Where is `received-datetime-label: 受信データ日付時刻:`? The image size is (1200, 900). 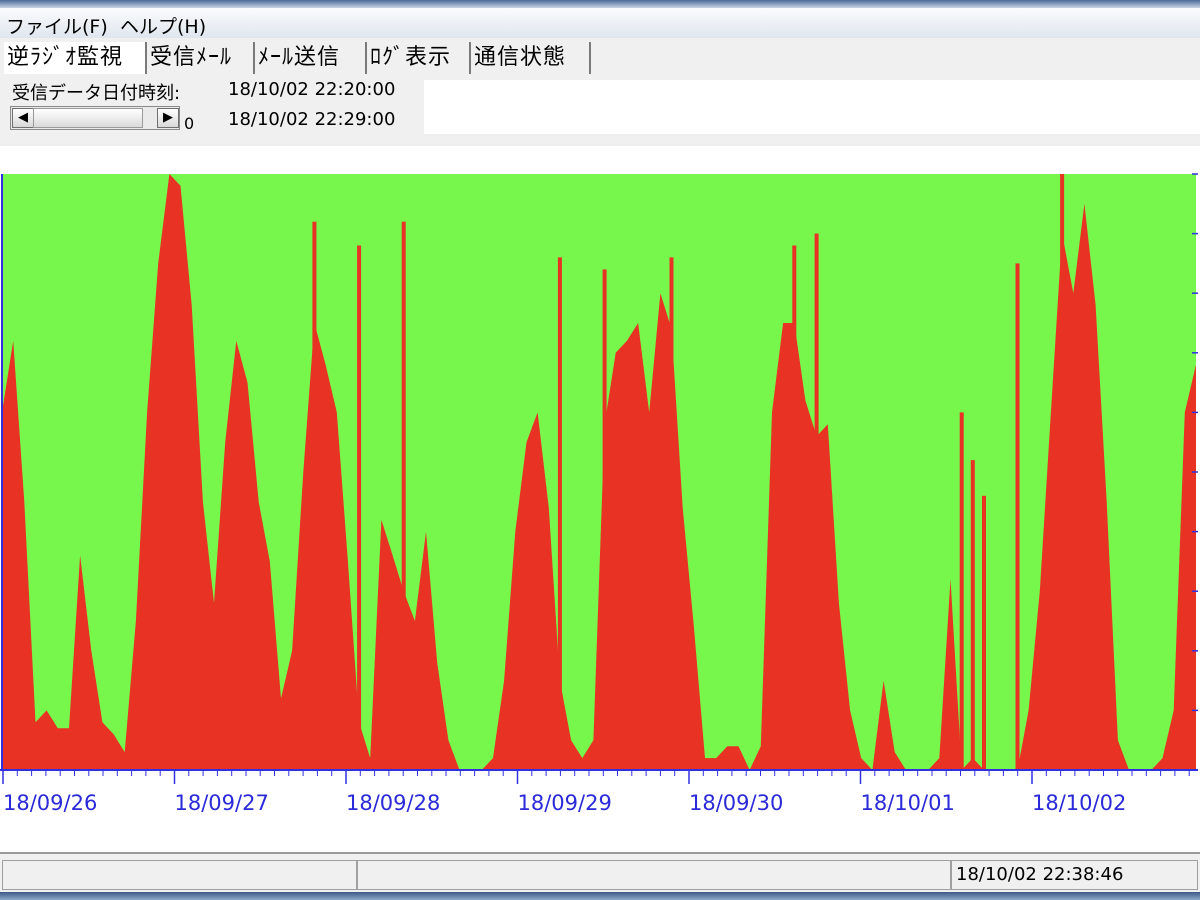 received-datetime-label: 受信データ日付時刻: is located at coordinates (96, 93).